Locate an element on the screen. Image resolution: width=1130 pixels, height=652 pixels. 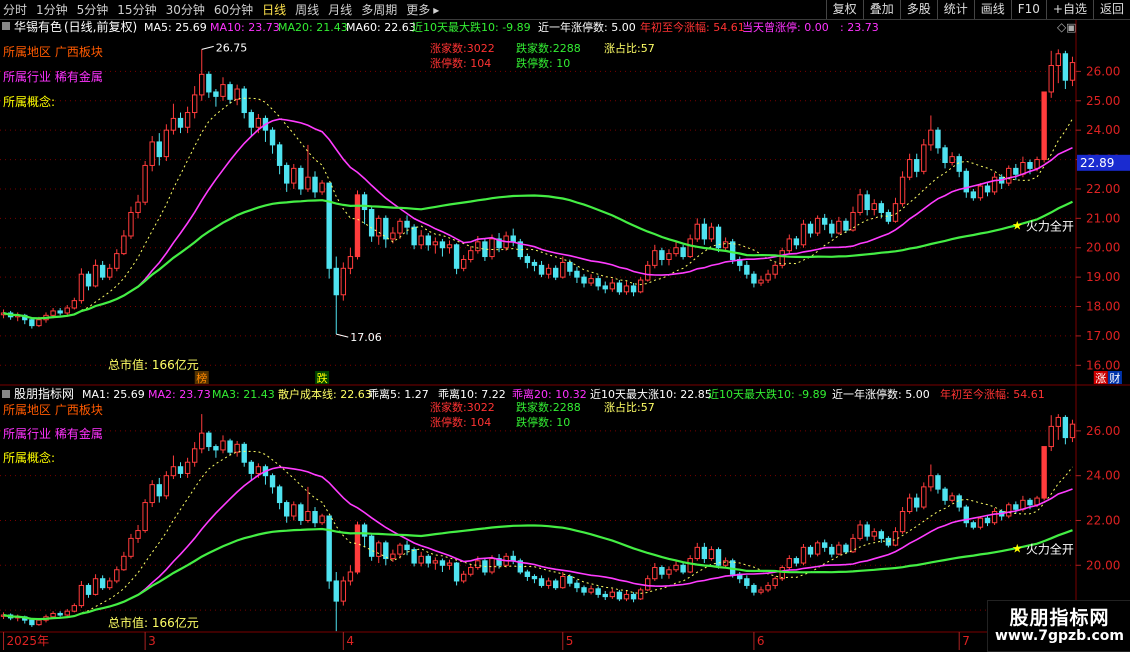
rise-ratio: 涨占比:57 is located at coordinates (629, 48).